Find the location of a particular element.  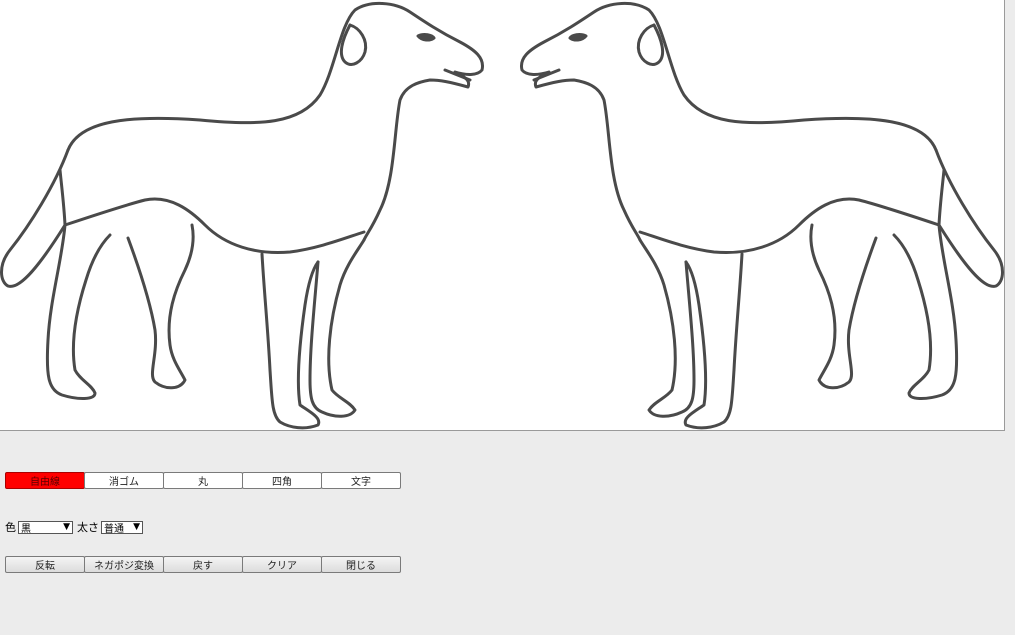

action-bar: 反転 ネガポジ変換 戻す クリア 閉じる is located at coordinates (203, 564).